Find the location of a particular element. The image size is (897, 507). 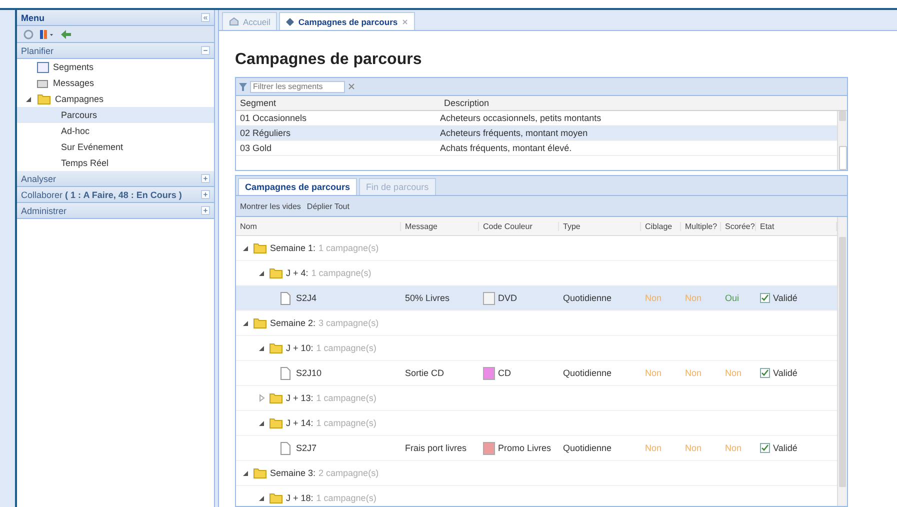

group-label: Semaine 2: is located at coordinates (293, 323).